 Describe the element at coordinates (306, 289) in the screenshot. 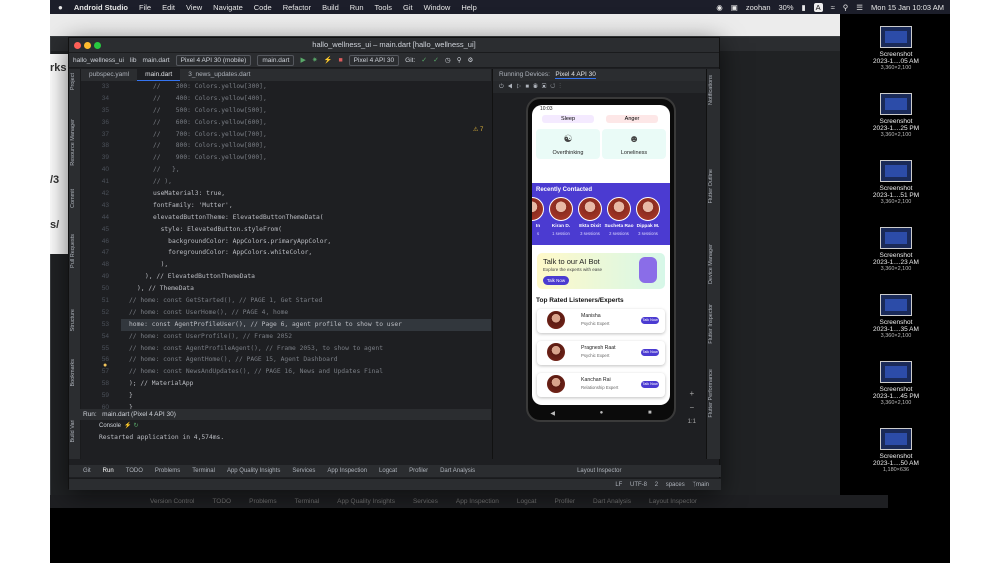

I see `code-line: ), // ThemeData` at that location.